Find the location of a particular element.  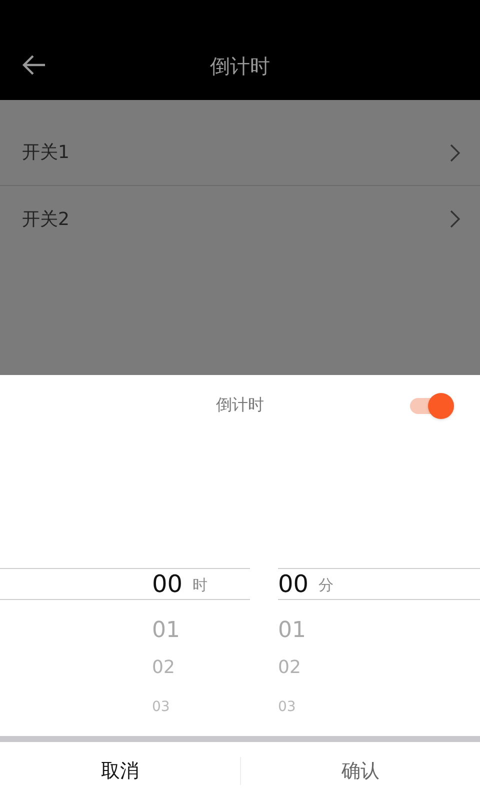

toggle-switch is located at coordinates (432, 406).